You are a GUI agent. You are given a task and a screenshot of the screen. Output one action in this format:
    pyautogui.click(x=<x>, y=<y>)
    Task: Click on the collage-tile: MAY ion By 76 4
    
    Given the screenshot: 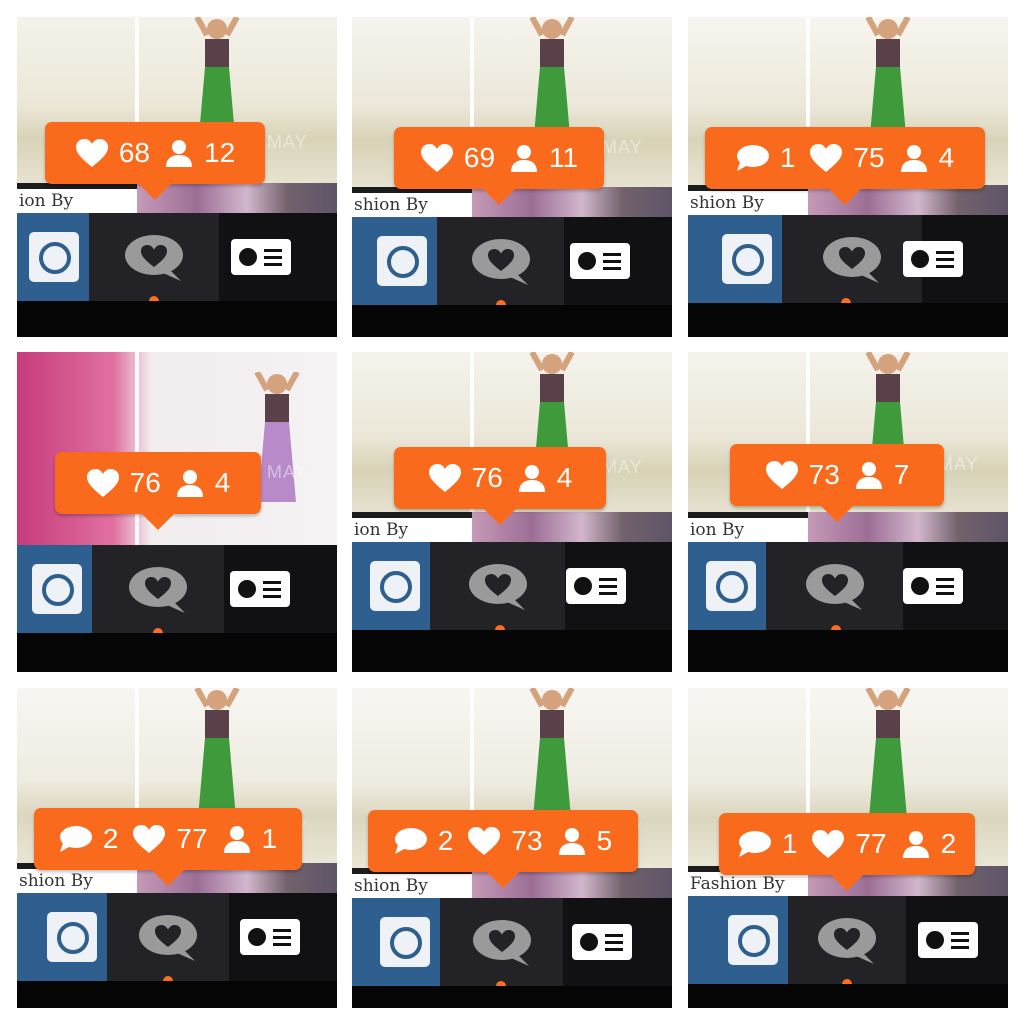 What is the action you would take?
    pyautogui.click(x=512, y=512)
    